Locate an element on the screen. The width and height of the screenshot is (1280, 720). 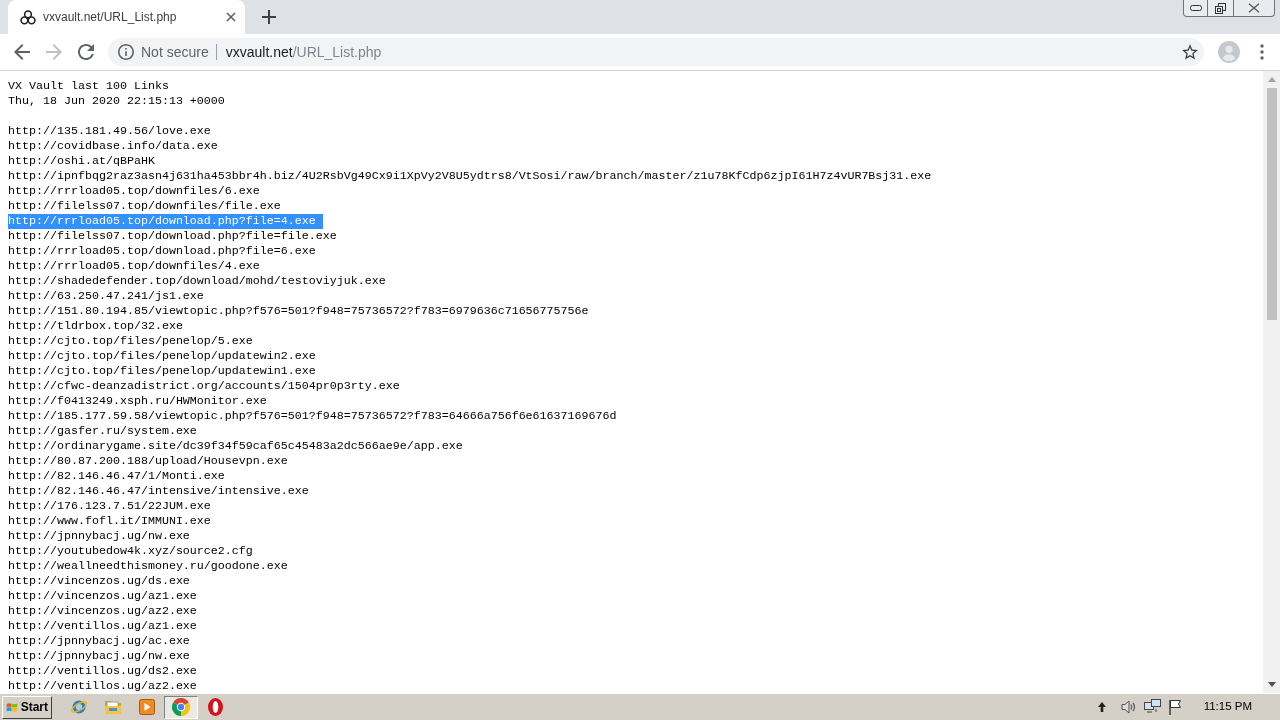
minimize-icon is located at coordinates (1195, 8).